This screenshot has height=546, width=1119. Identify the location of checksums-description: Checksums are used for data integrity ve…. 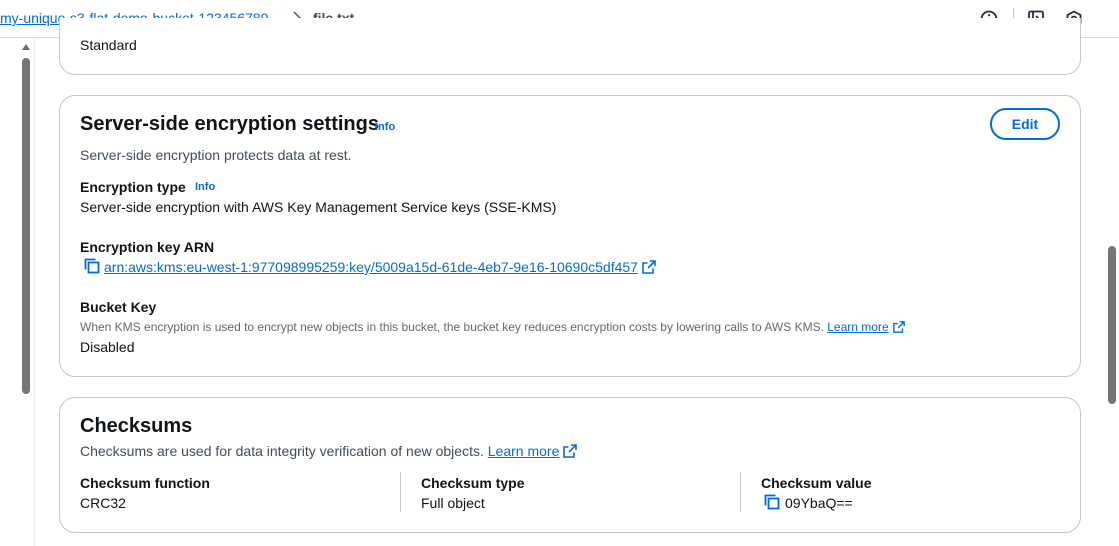
(282, 451).